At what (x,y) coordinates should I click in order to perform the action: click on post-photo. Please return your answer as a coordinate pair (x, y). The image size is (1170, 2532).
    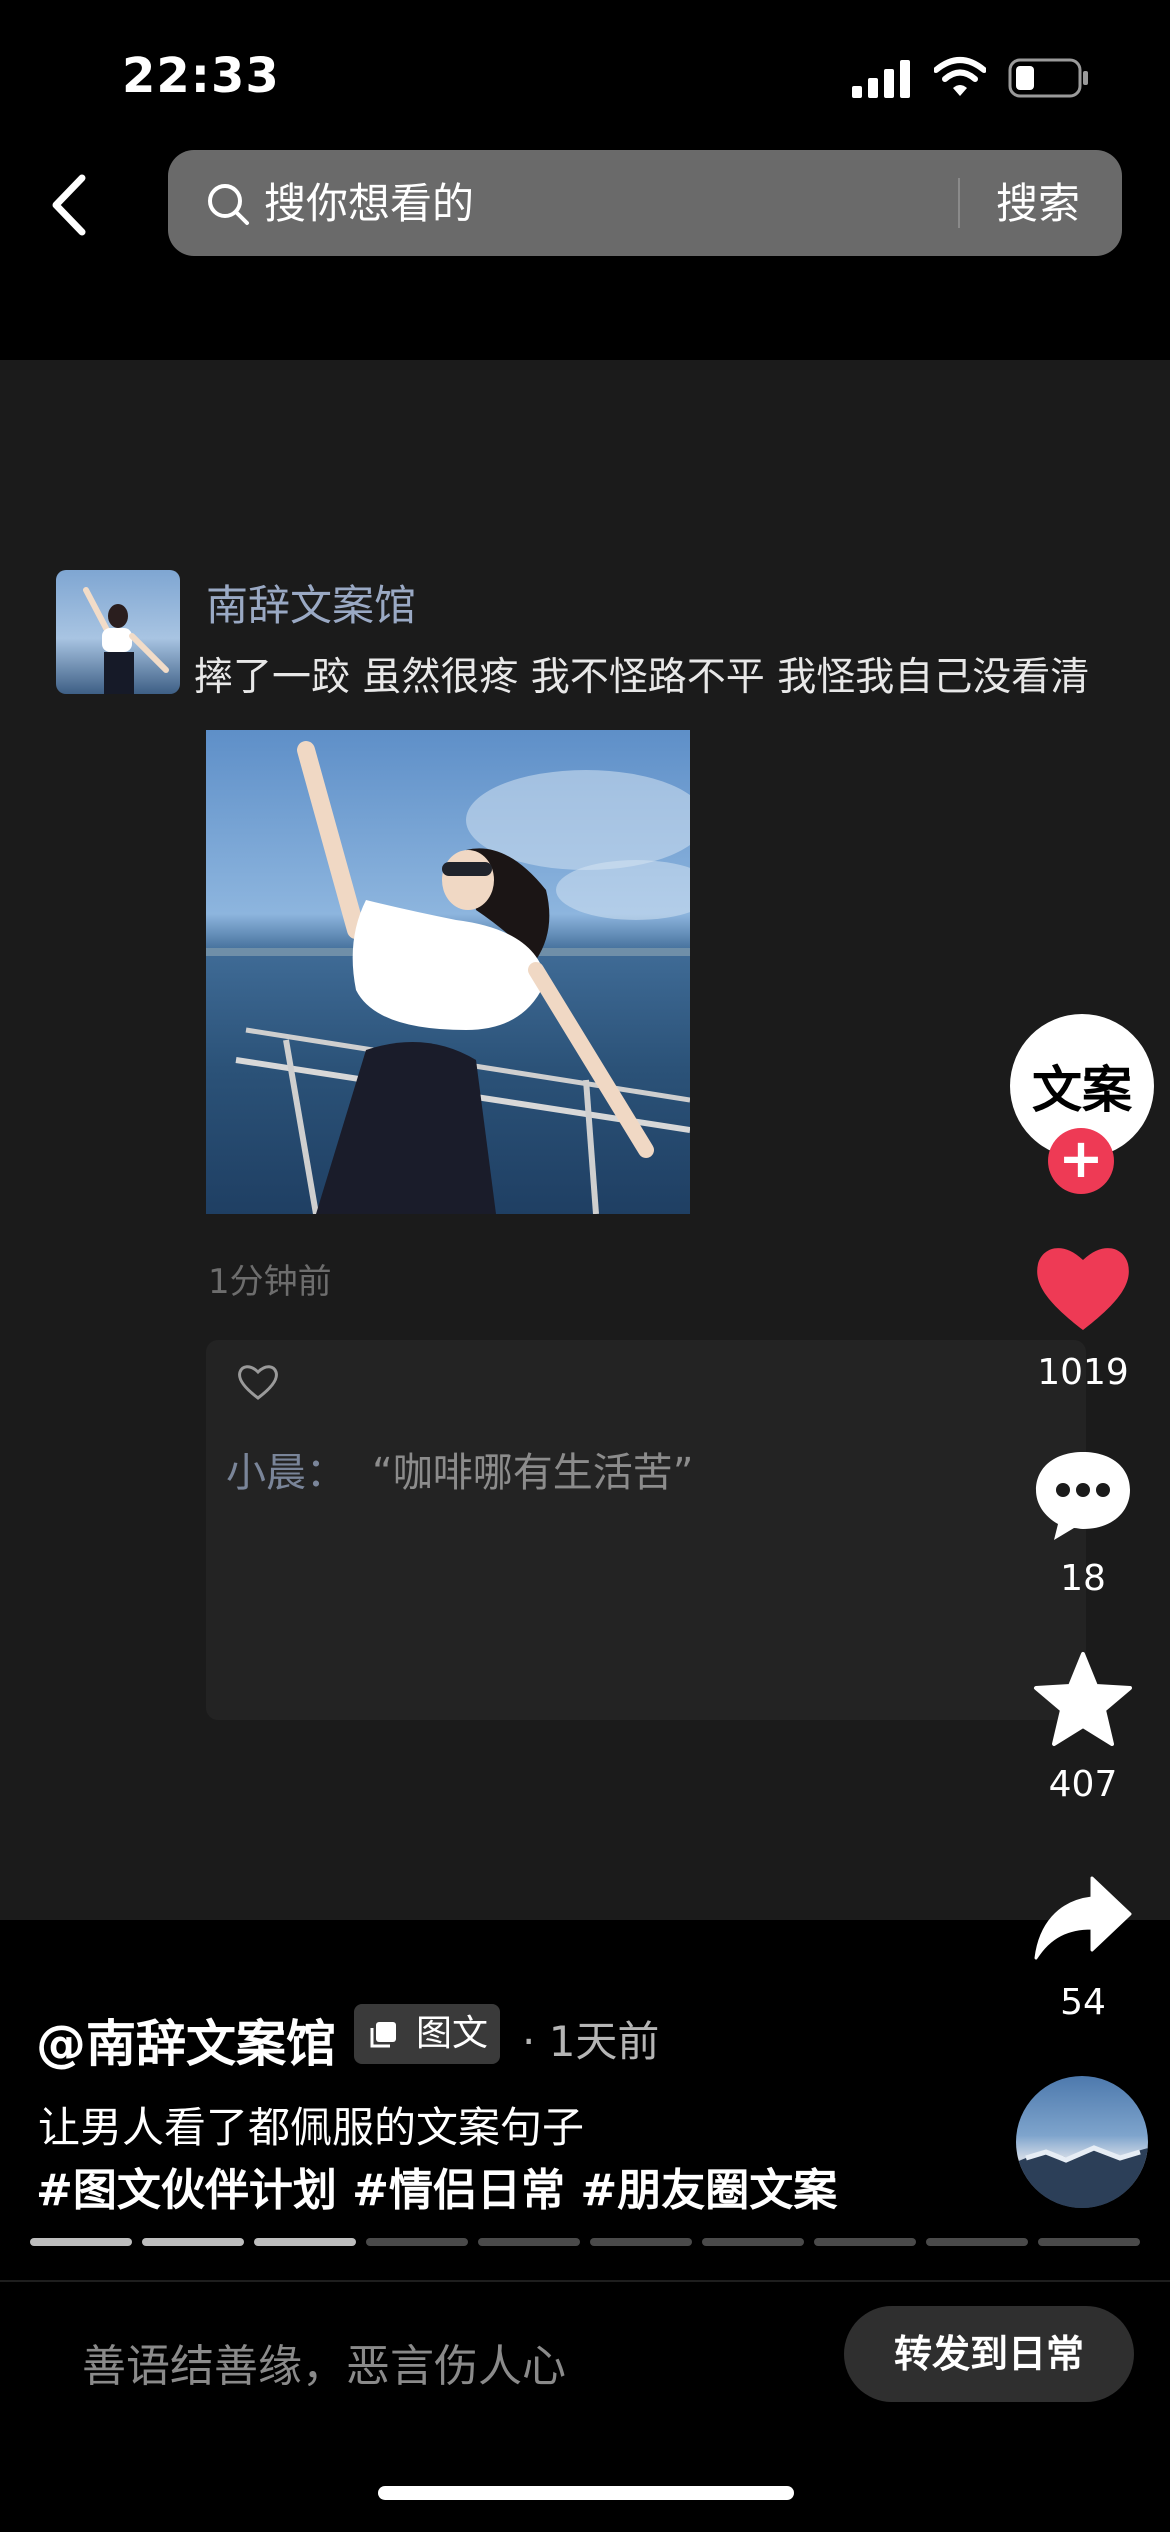
    Looking at the image, I should click on (448, 972).